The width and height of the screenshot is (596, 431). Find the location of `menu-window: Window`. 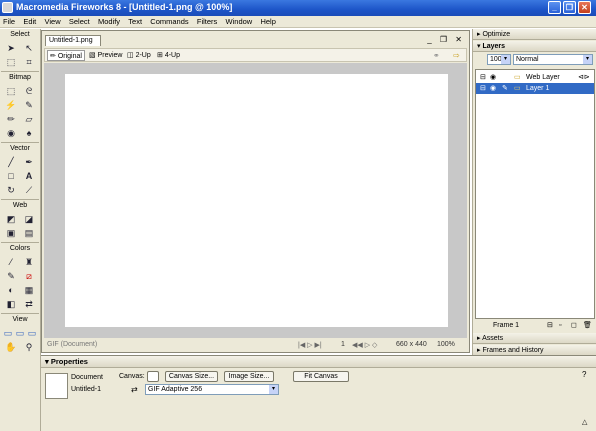

menu-window: Window is located at coordinates (239, 21).